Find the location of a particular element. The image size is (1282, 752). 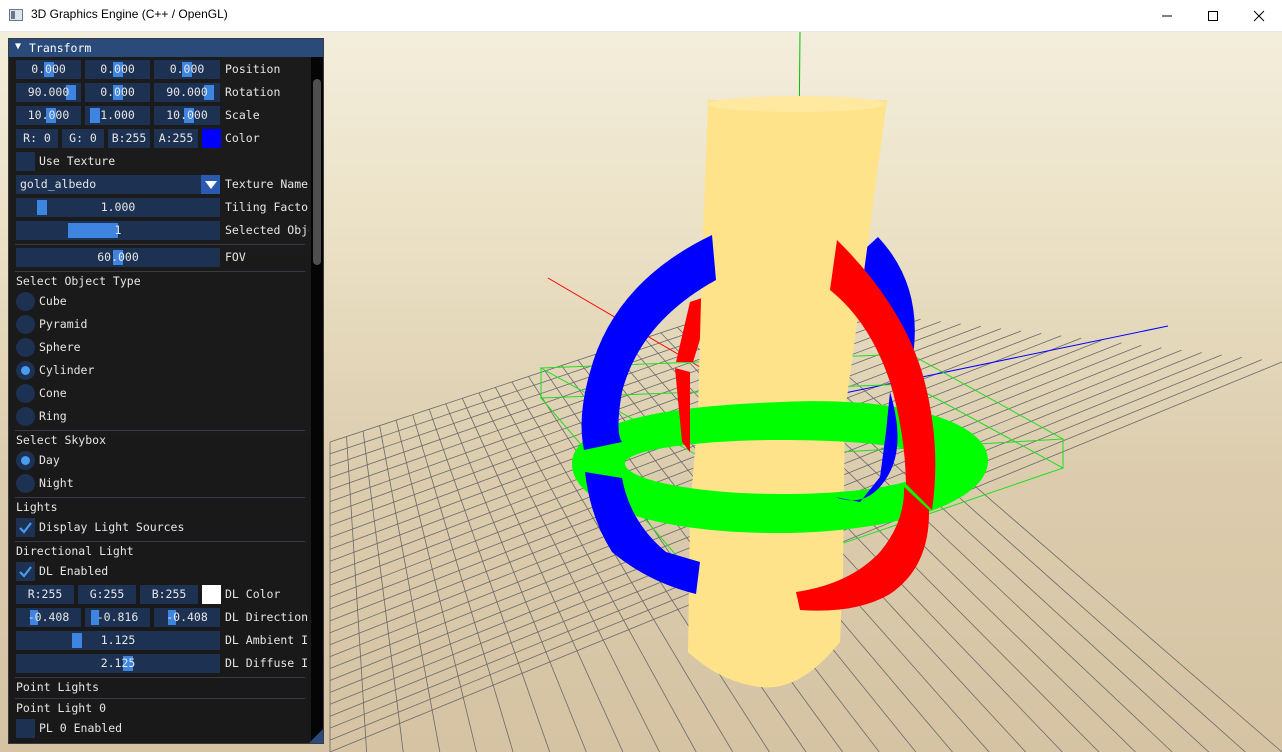

dl-enabled-checkbox is located at coordinates (25, 571).